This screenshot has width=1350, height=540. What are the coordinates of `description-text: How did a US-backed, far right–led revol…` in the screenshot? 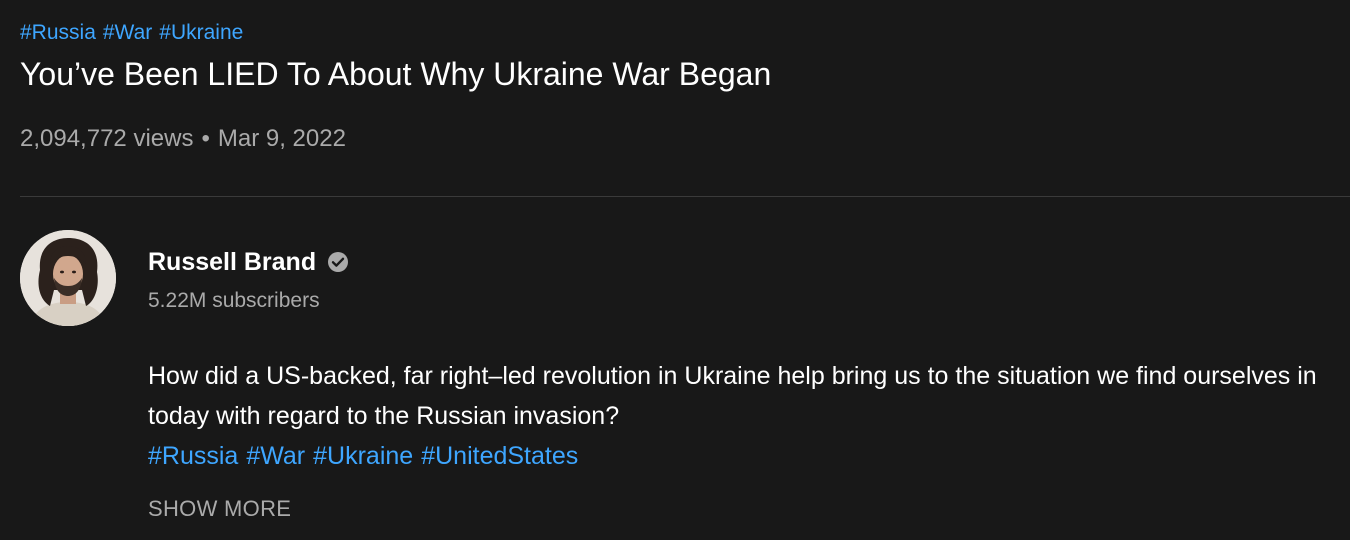 It's located at (732, 396).